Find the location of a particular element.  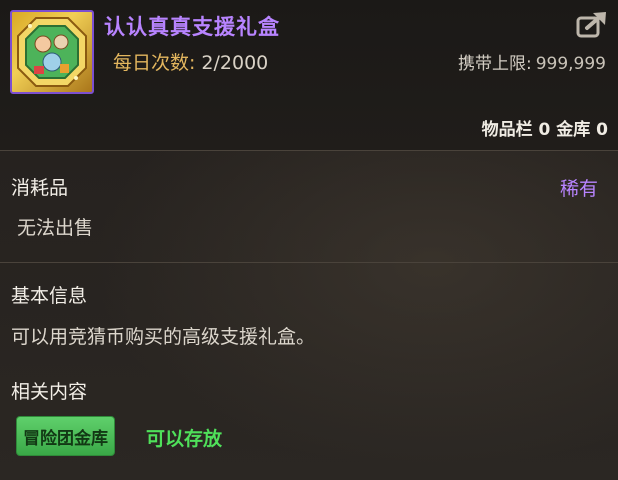

carry-limit: 携带上限: 999,999 is located at coordinates (532, 61).